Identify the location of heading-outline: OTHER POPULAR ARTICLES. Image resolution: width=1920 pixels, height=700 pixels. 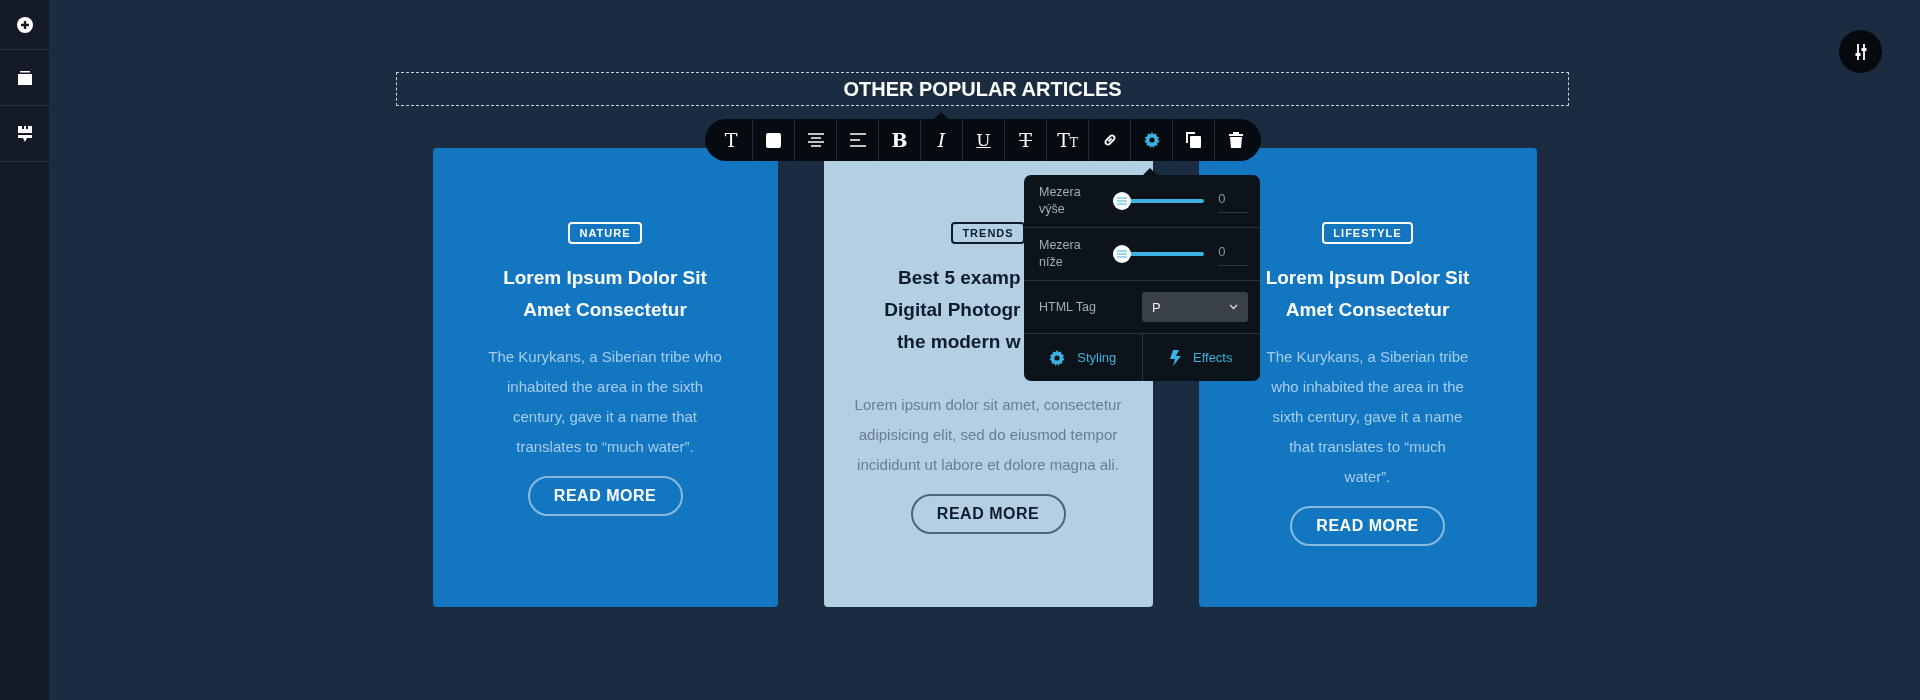
(982, 89).